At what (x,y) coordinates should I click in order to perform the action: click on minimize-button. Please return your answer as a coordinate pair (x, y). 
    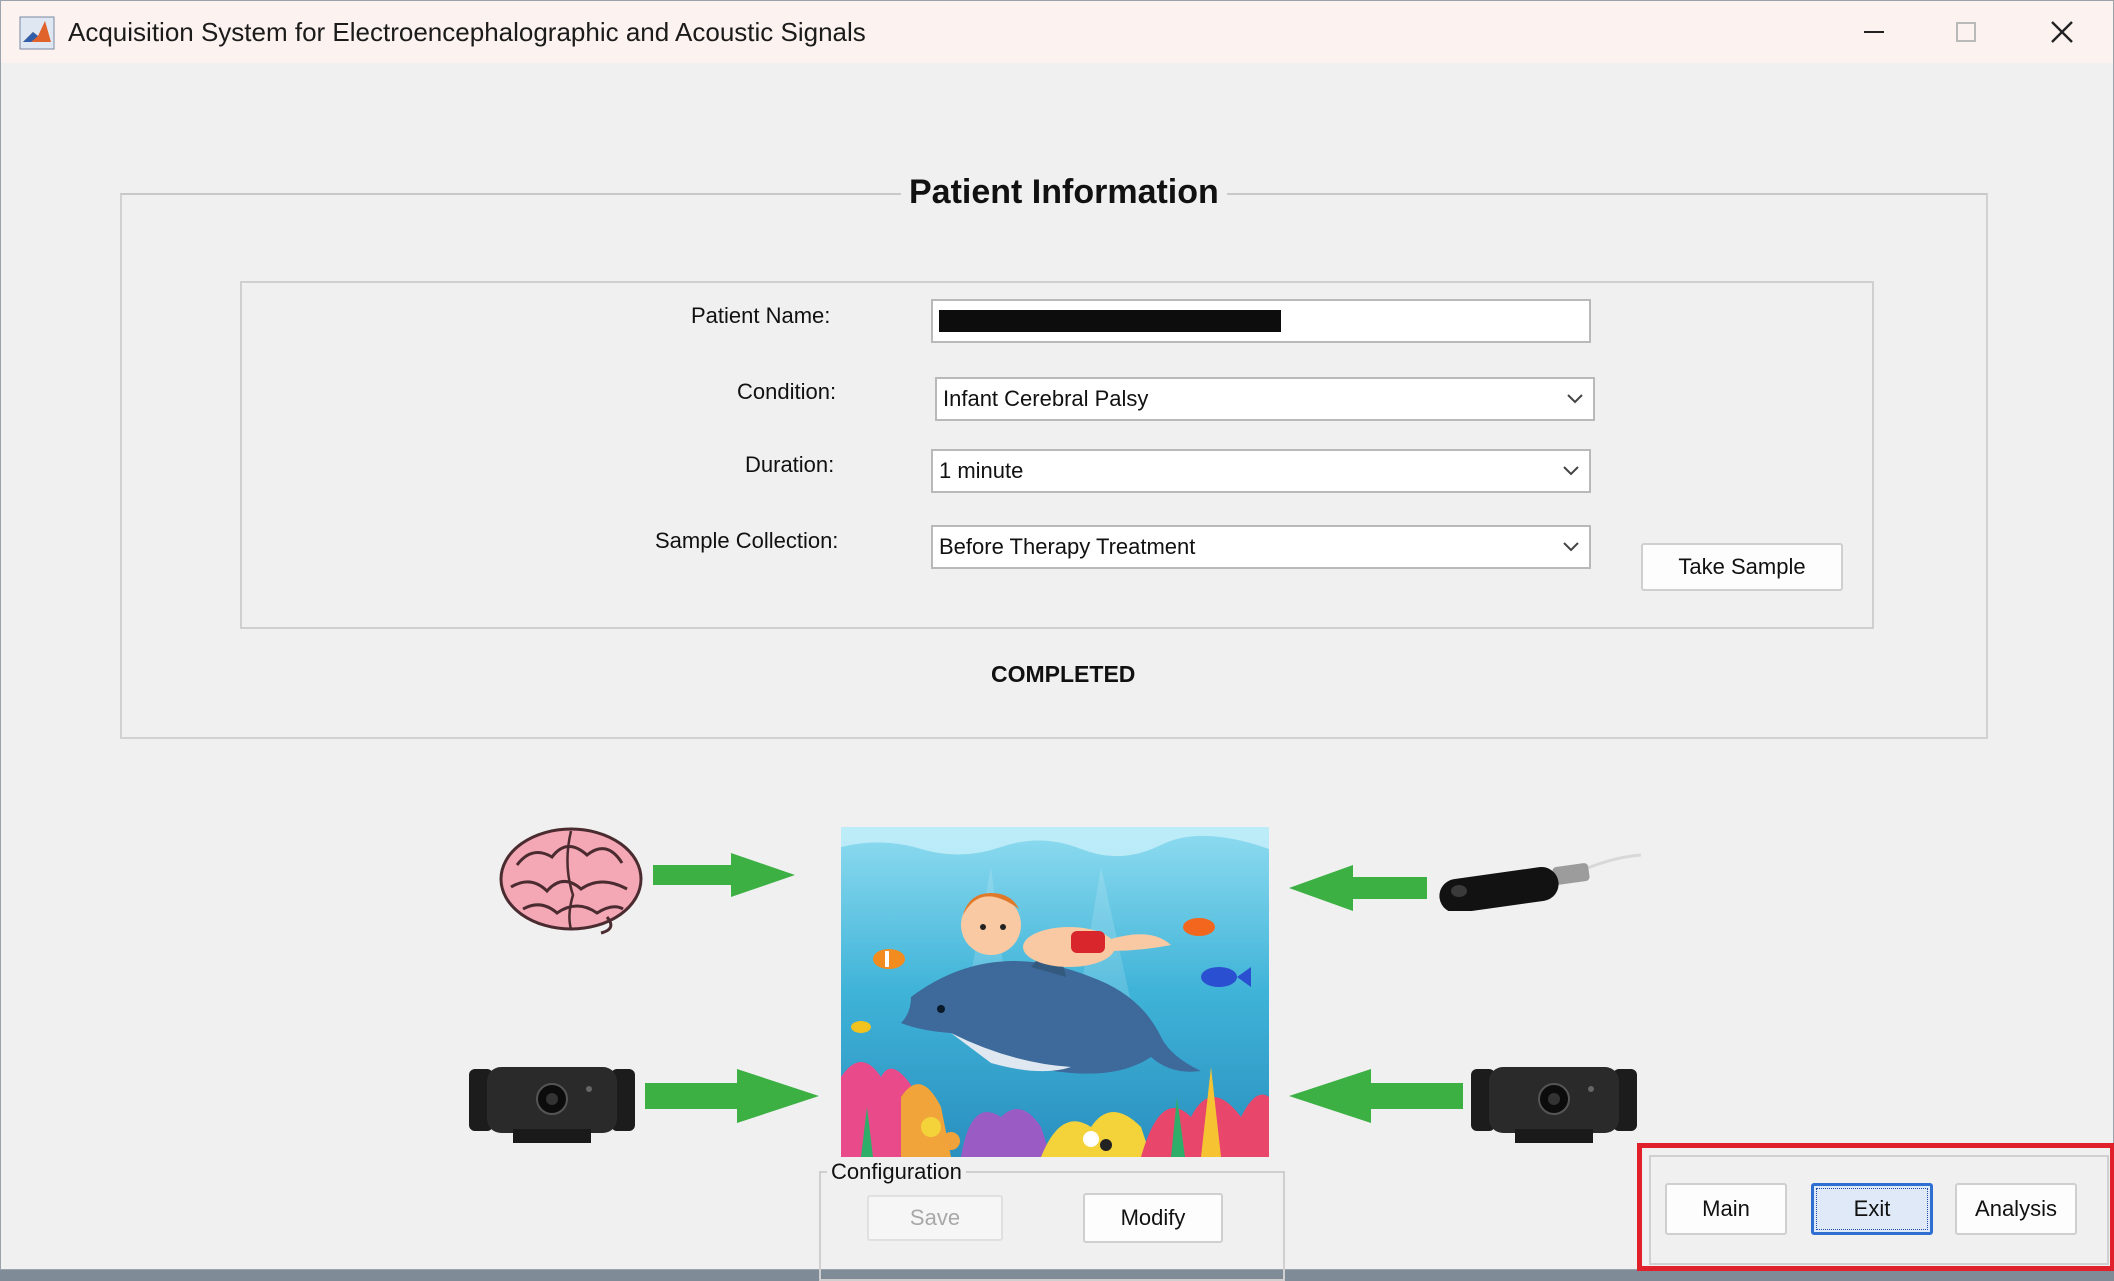
    Looking at the image, I should click on (1874, 32).